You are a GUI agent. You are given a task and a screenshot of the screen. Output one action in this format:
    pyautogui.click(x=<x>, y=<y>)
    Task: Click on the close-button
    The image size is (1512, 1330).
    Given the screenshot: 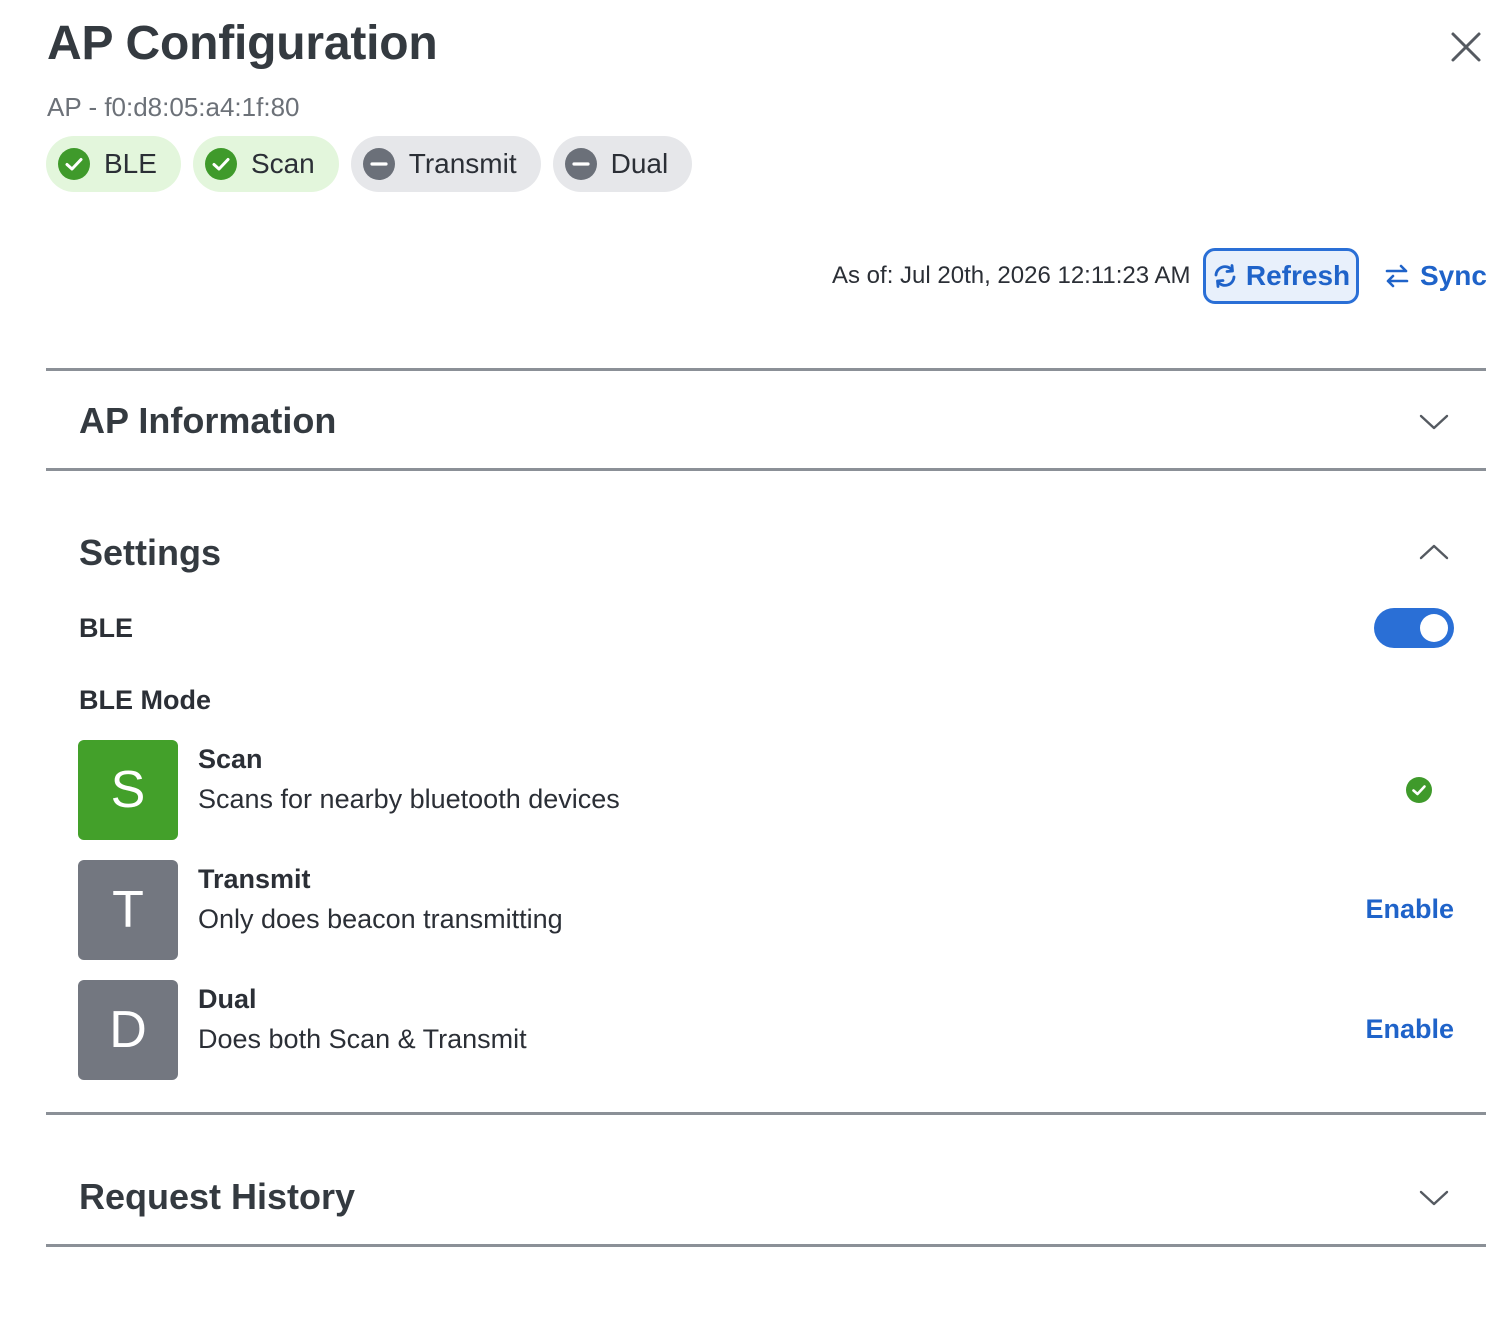 What is the action you would take?
    pyautogui.click(x=1466, y=47)
    